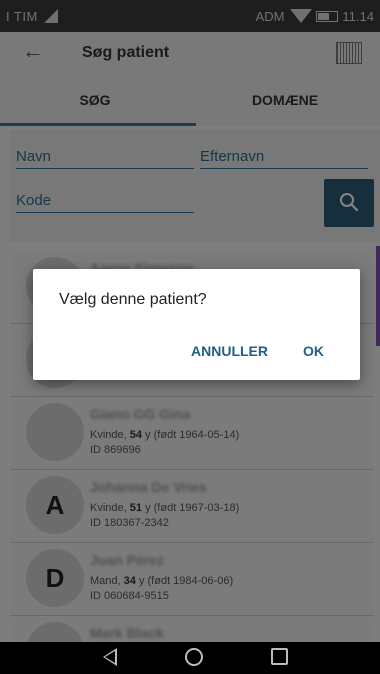  What do you see at coordinates (229, 351) in the screenshot?
I see `cancel-button: ANNULLER` at bounding box center [229, 351].